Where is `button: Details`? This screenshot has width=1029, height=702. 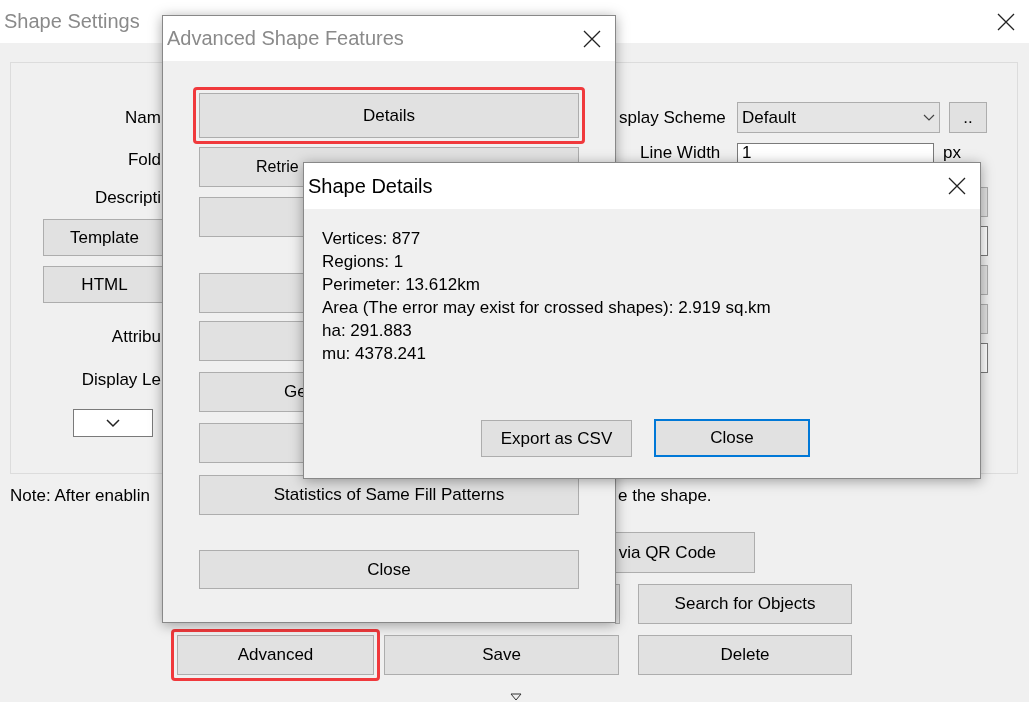
button: Details is located at coordinates (389, 115).